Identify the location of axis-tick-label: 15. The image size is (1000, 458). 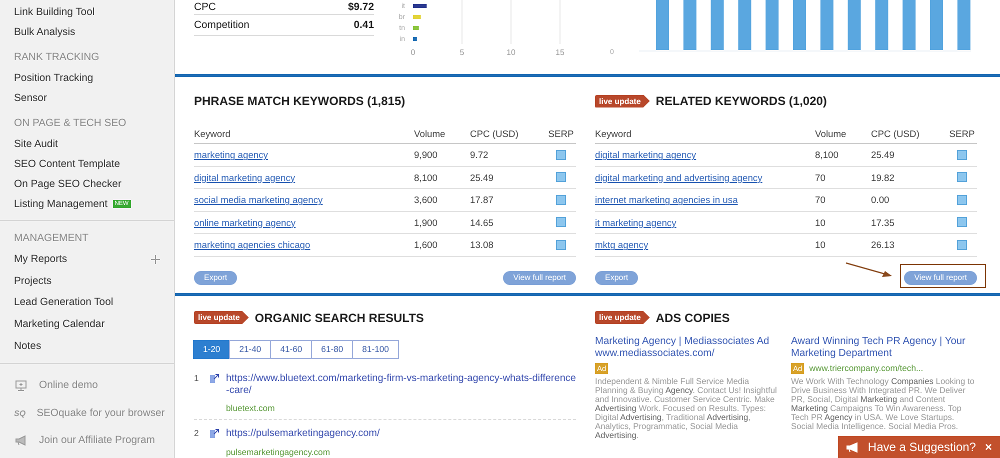
(560, 52).